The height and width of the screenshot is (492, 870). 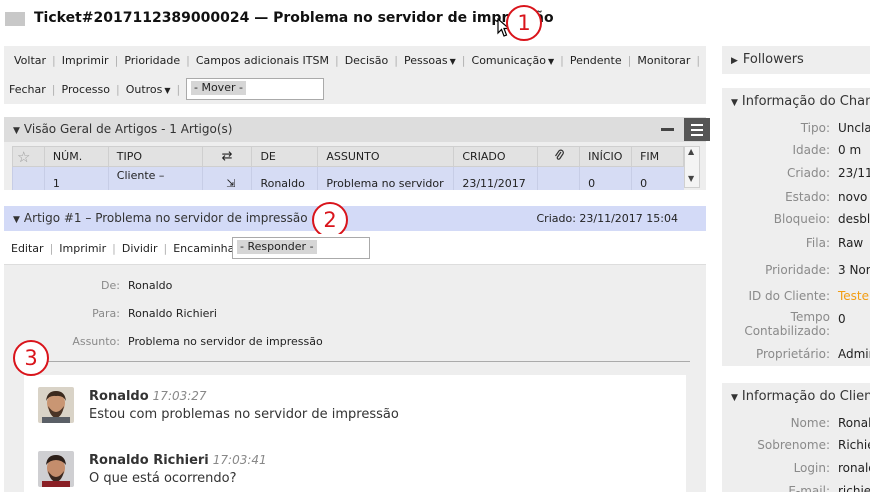 I want to click on annotation-badge-1: 1, so click(x=524, y=23).